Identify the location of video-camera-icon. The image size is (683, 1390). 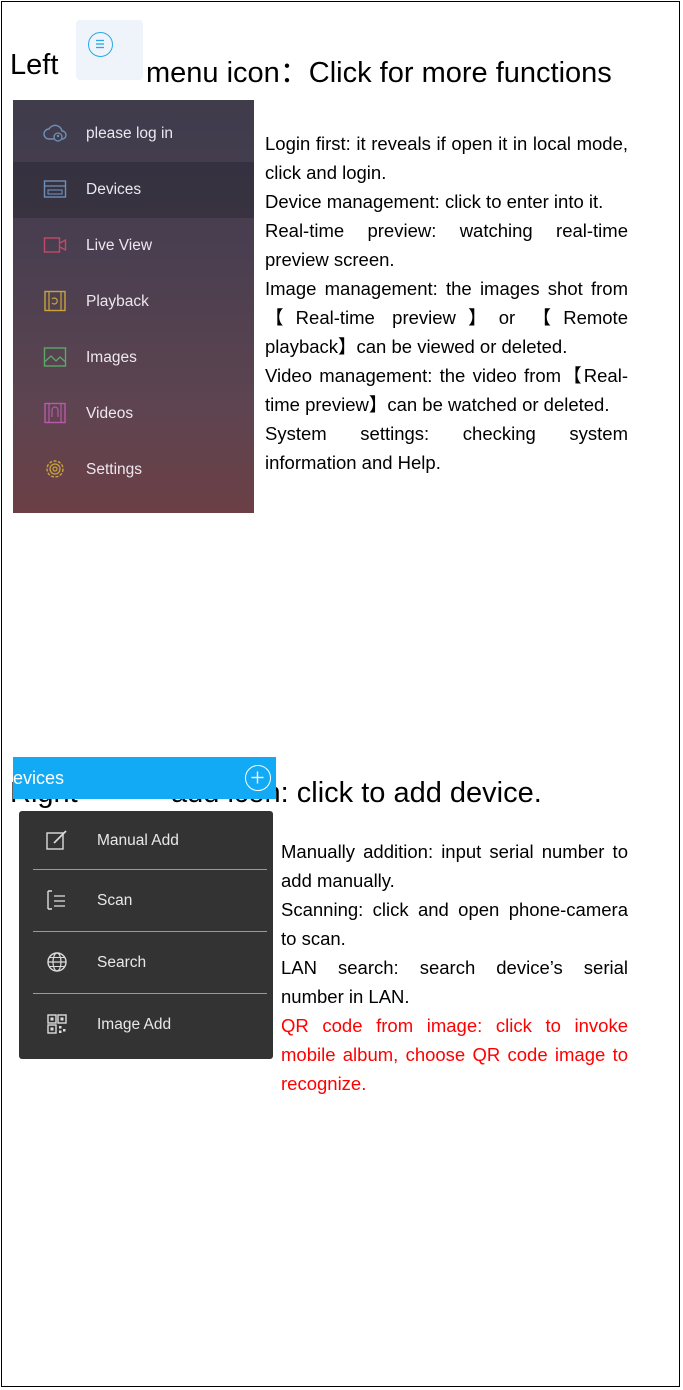
(55, 245).